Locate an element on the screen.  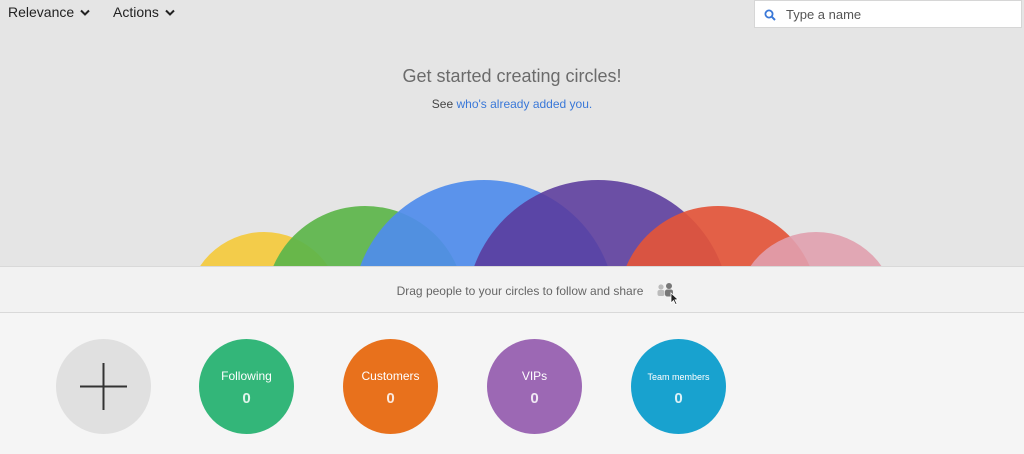
circle-name: VIPs is located at coordinates (534, 376).